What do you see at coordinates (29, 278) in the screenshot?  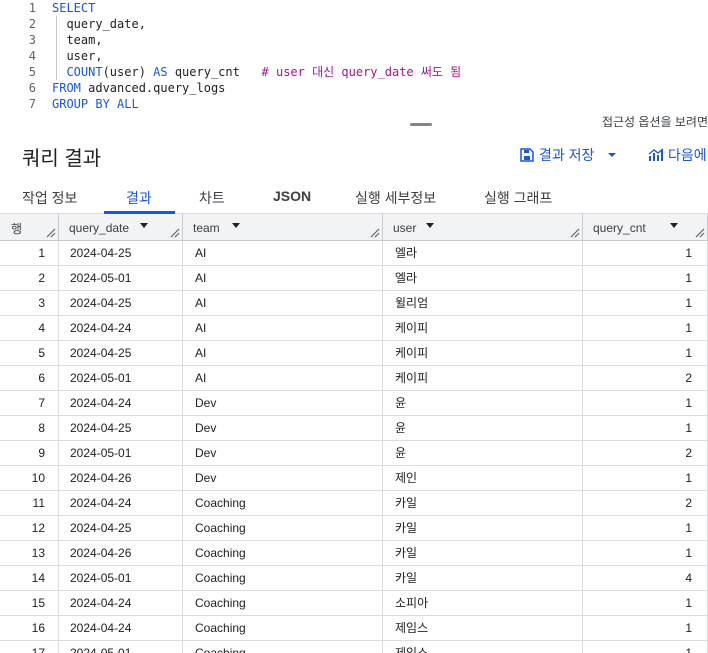 I see `row-number-cell: 2` at bounding box center [29, 278].